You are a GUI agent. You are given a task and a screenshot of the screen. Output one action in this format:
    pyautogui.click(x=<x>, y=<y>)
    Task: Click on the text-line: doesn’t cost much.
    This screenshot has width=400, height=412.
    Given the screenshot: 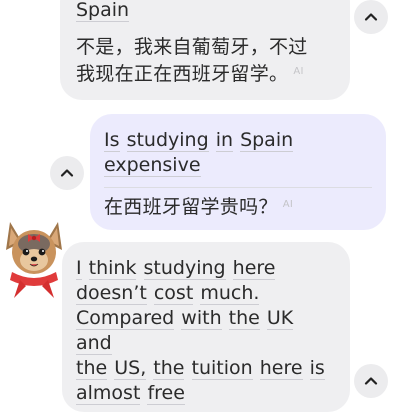 What is the action you would take?
    pyautogui.click(x=206, y=293)
    